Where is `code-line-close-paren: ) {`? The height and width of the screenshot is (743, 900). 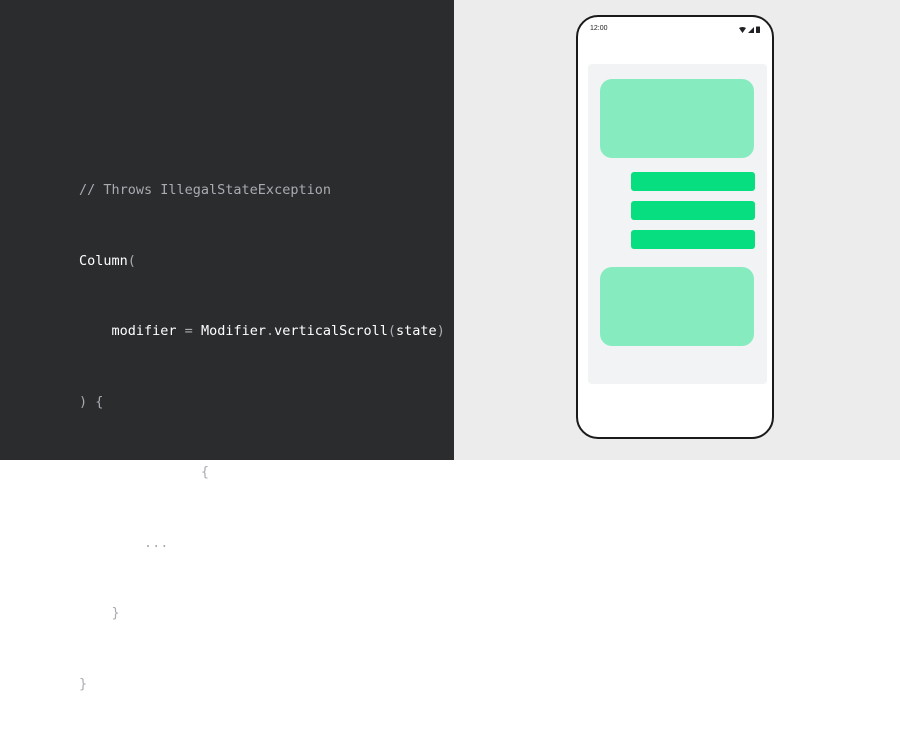
code-line-close-paren: ) { is located at coordinates (262, 403).